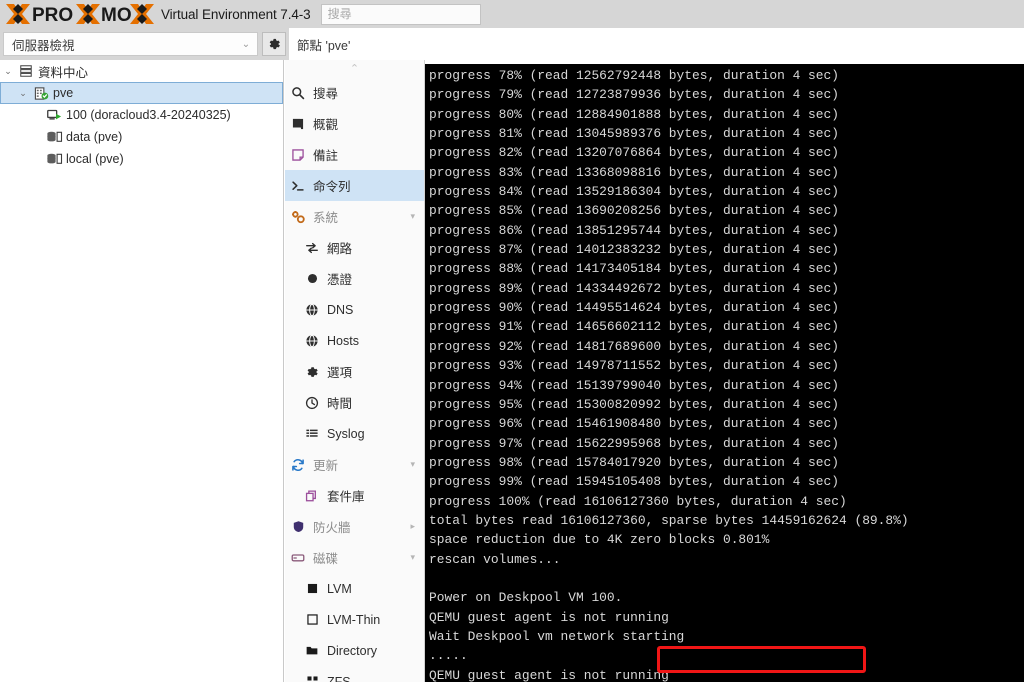 This screenshot has height=682, width=1024. I want to click on nav-item-system: 系統 ▾, so click(354, 216).